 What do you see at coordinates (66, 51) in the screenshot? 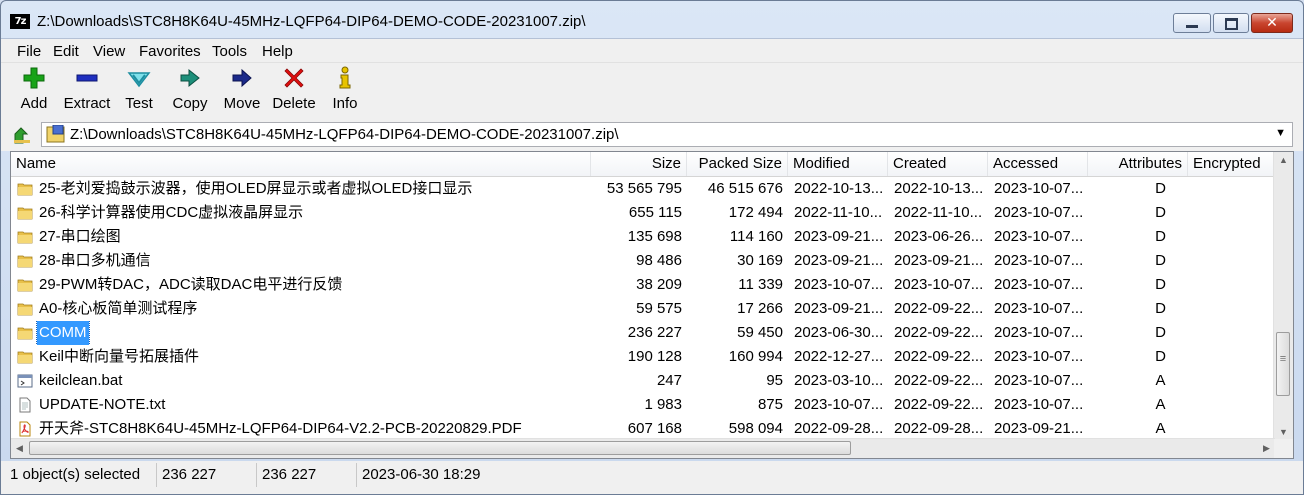
I see `menu-edit: Edit` at bounding box center [66, 51].